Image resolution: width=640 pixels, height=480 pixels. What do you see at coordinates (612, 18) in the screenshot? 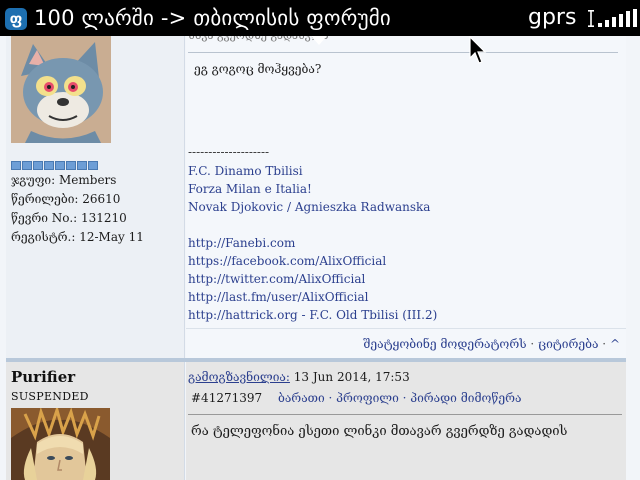
I see `signal-strength-icon` at bounding box center [612, 18].